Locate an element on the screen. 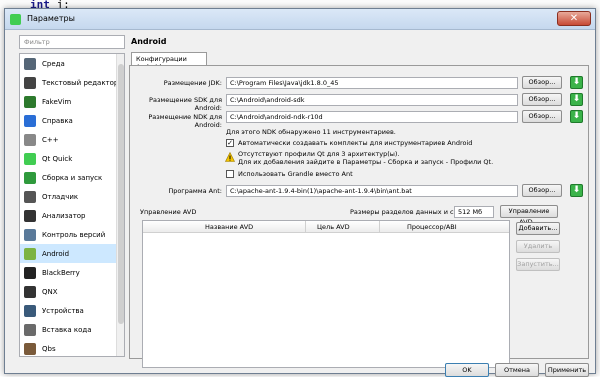 This screenshot has width=600, height=377. page-title: Android is located at coordinates (149, 41).